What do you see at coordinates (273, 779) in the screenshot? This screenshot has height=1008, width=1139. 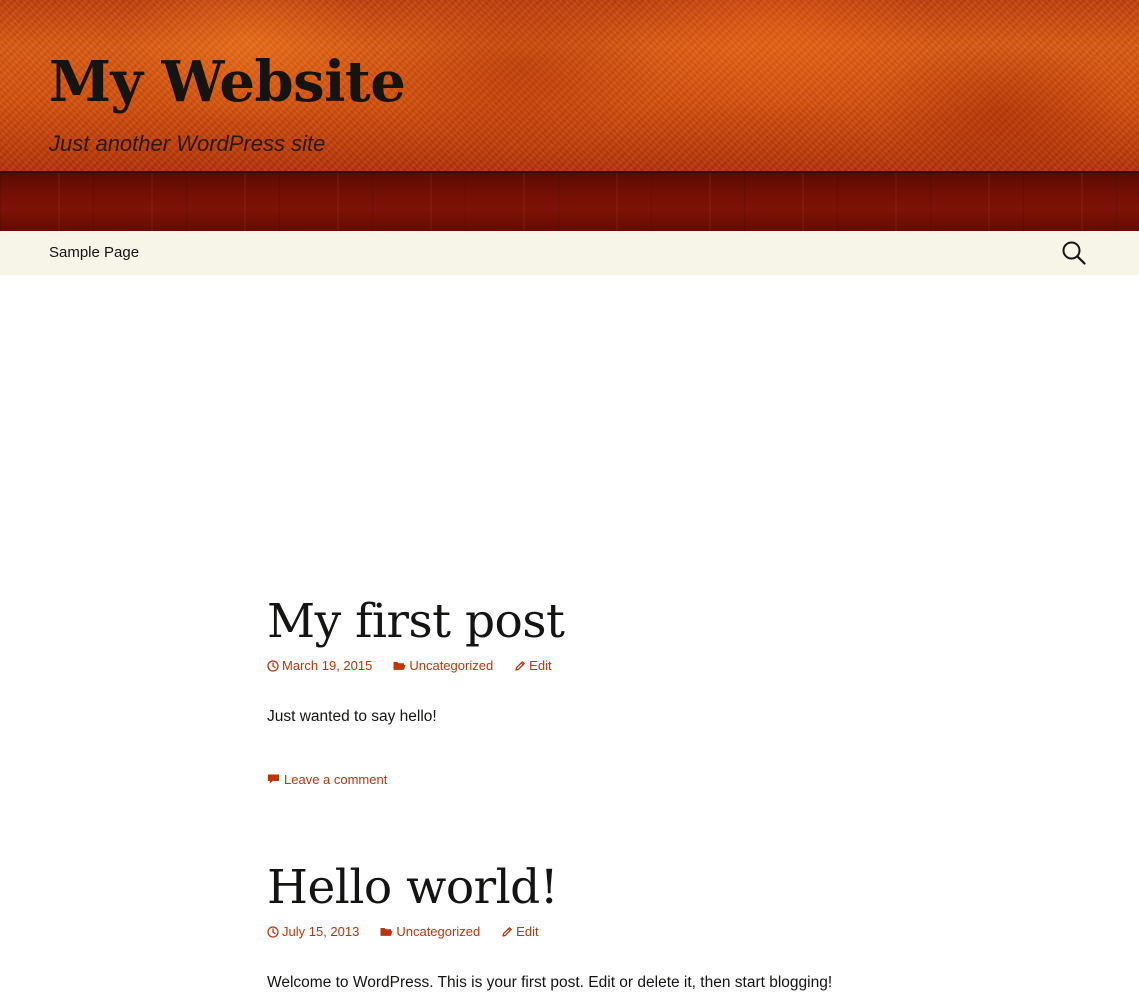 I see `comment-icon` at bounding box center [273, 779].